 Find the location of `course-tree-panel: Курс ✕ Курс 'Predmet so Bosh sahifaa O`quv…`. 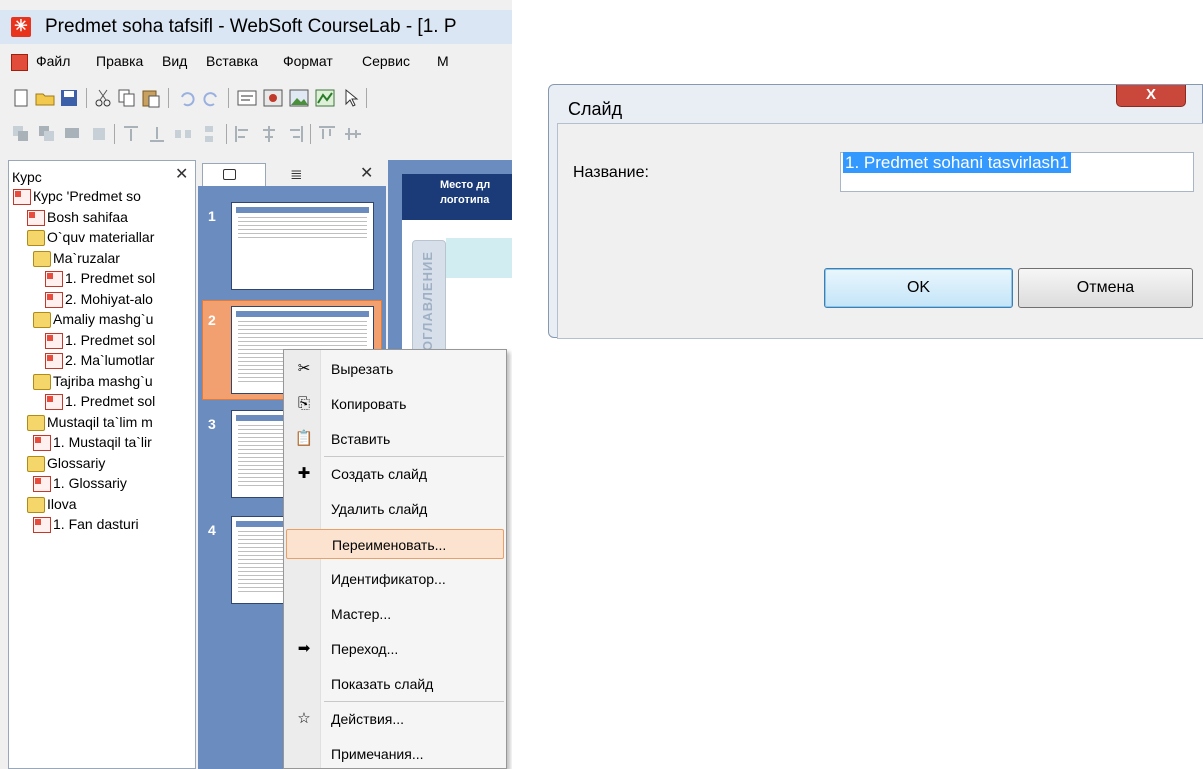

course-tree-panel: Курс ✕ Курс 'Predmet so Bosh sahifaa O`quv… is located at coordinates (102, 464).